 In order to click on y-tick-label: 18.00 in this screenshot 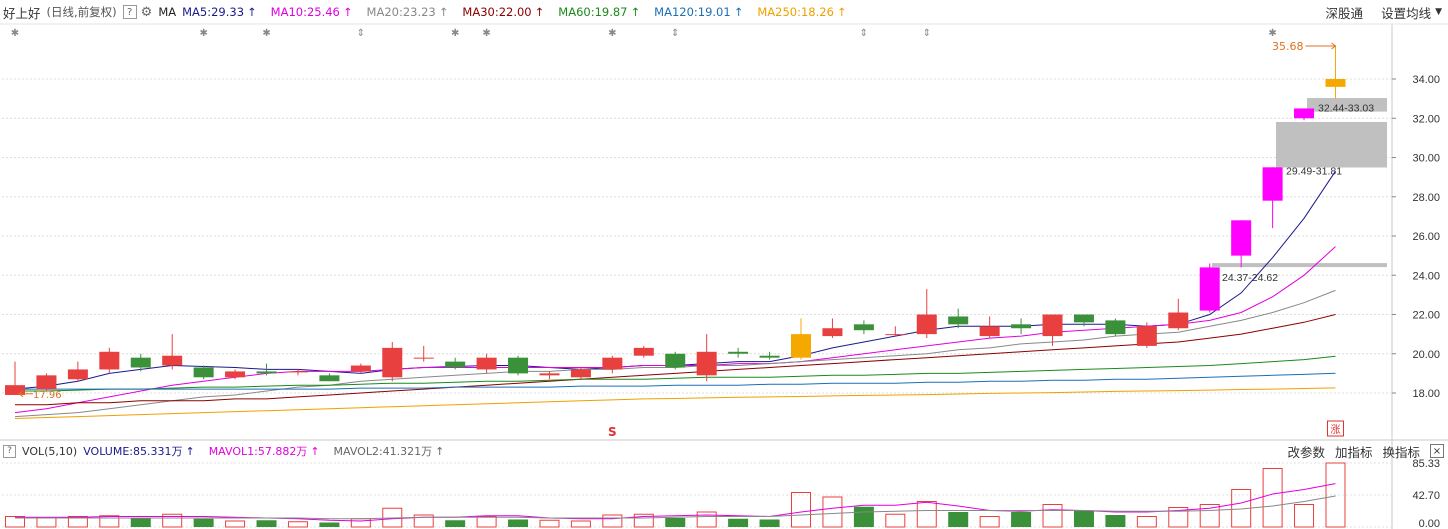, I will do `click(1426, 394)`.